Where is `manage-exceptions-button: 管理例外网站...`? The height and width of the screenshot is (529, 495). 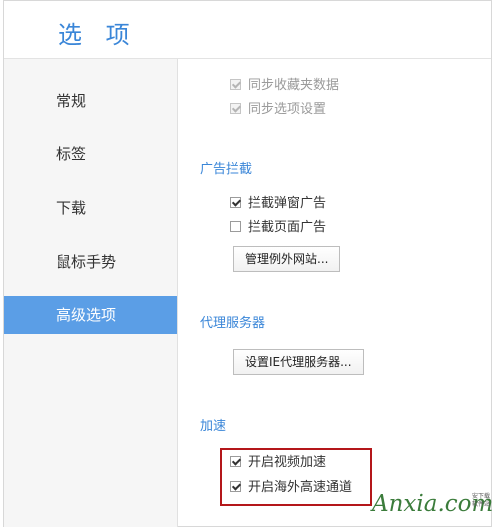 manage-exceptions-button: 管理例外网站... is located at coordinates (287, 259).